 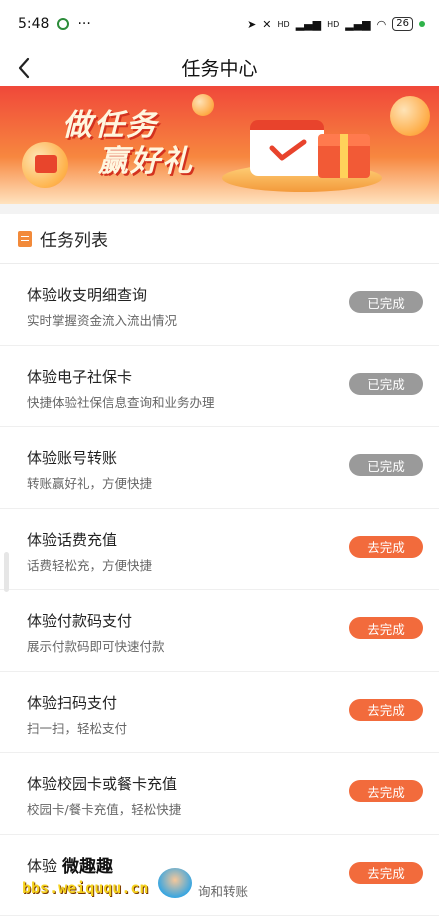 What do you see at coordinates (110, 125) in the screenshot?
I see `banner-line-1: 做任务` at bounding box center [110, 125].